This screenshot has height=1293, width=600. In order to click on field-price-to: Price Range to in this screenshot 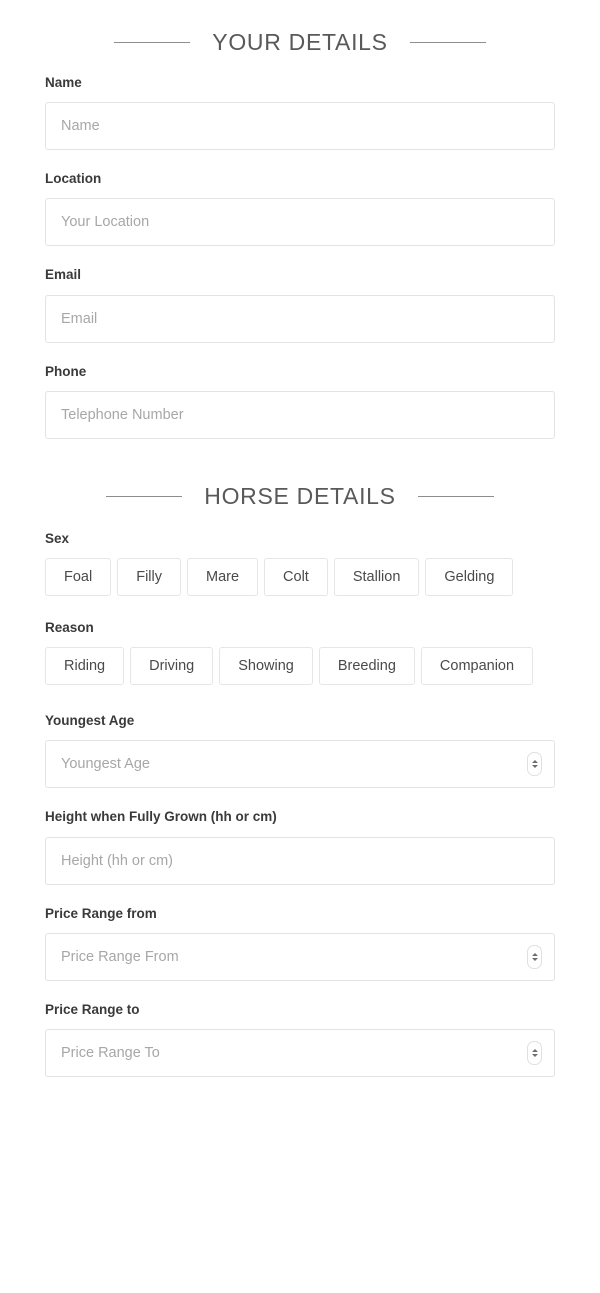, I will do `click(300, 1029)`.